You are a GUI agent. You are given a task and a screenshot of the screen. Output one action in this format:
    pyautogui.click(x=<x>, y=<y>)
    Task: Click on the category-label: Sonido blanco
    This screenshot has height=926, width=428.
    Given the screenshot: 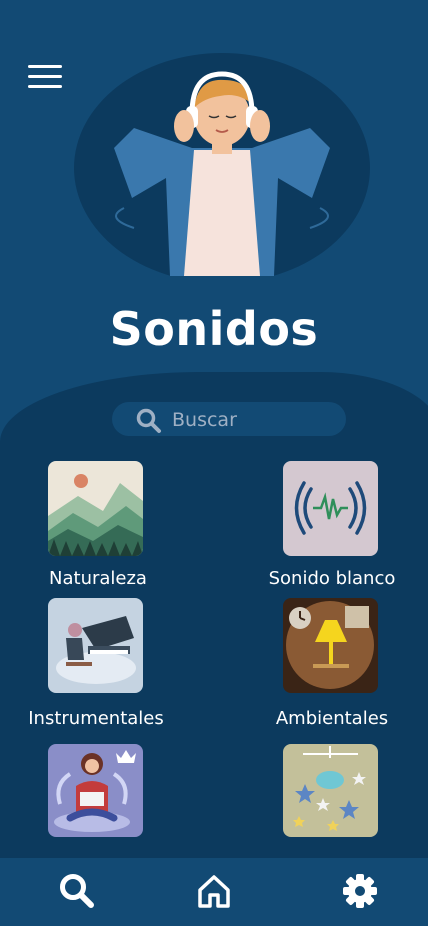 What is the action you would take?
    pyautogui.click(x=332, y=578)
    